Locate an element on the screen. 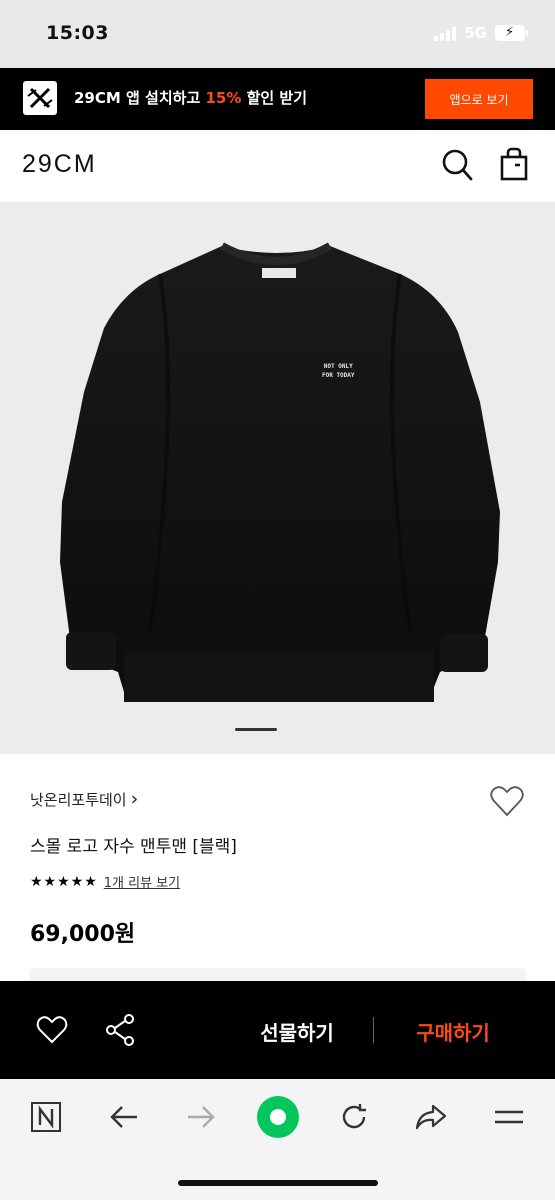 This screenshot has height=1200, width=555. signal-icon is located at coordinates (445, 33).